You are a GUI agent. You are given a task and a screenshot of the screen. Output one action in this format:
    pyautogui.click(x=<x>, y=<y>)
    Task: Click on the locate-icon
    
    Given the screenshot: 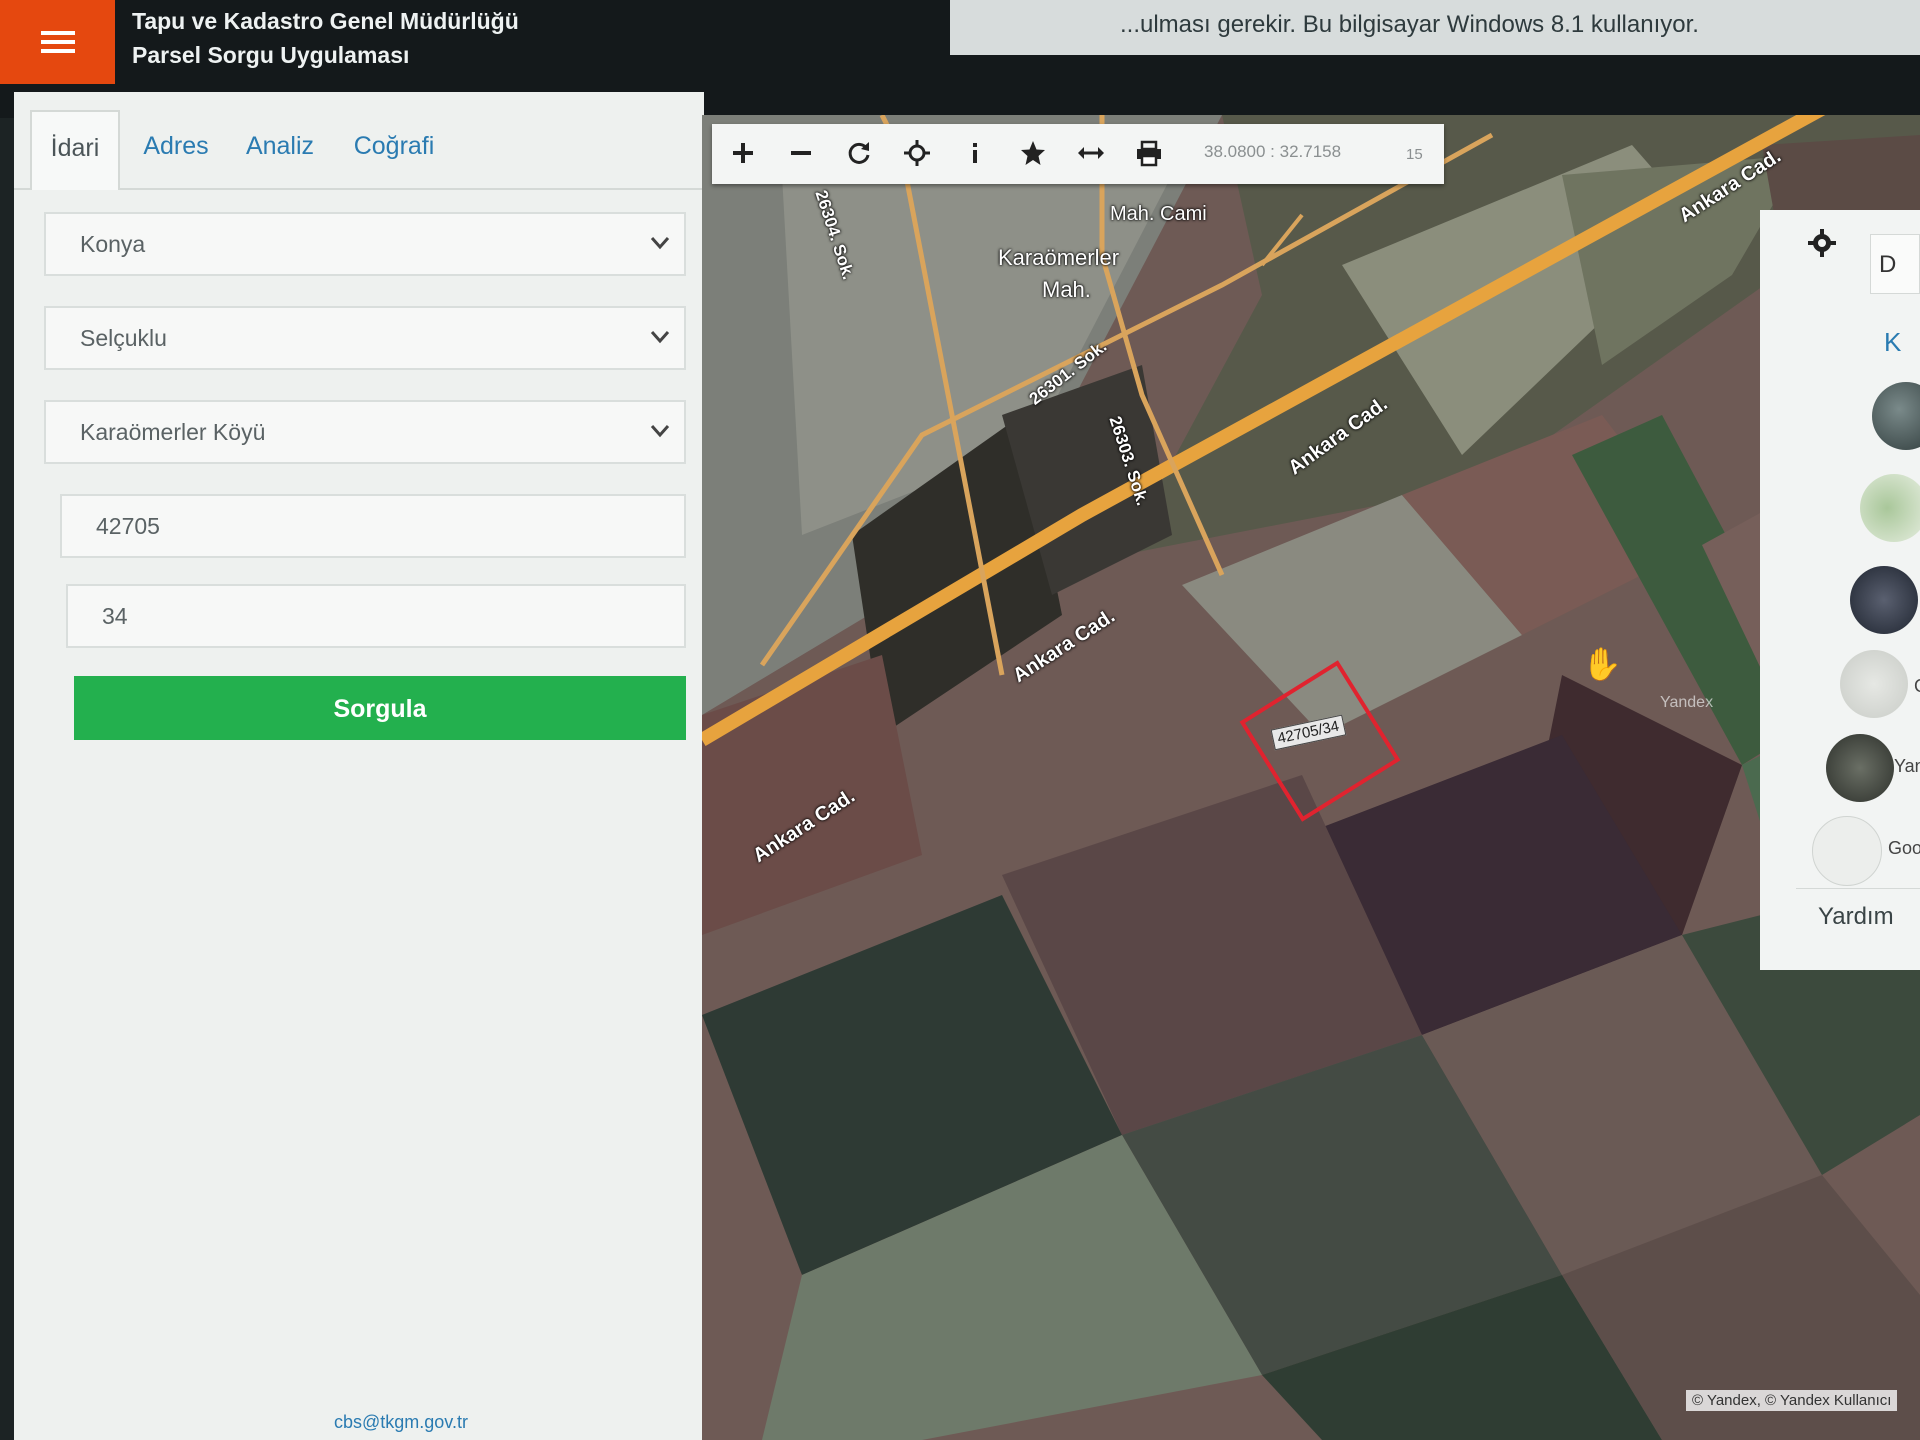 What is the action you would take?
    pyautogui.click(x=917, y=153)
    